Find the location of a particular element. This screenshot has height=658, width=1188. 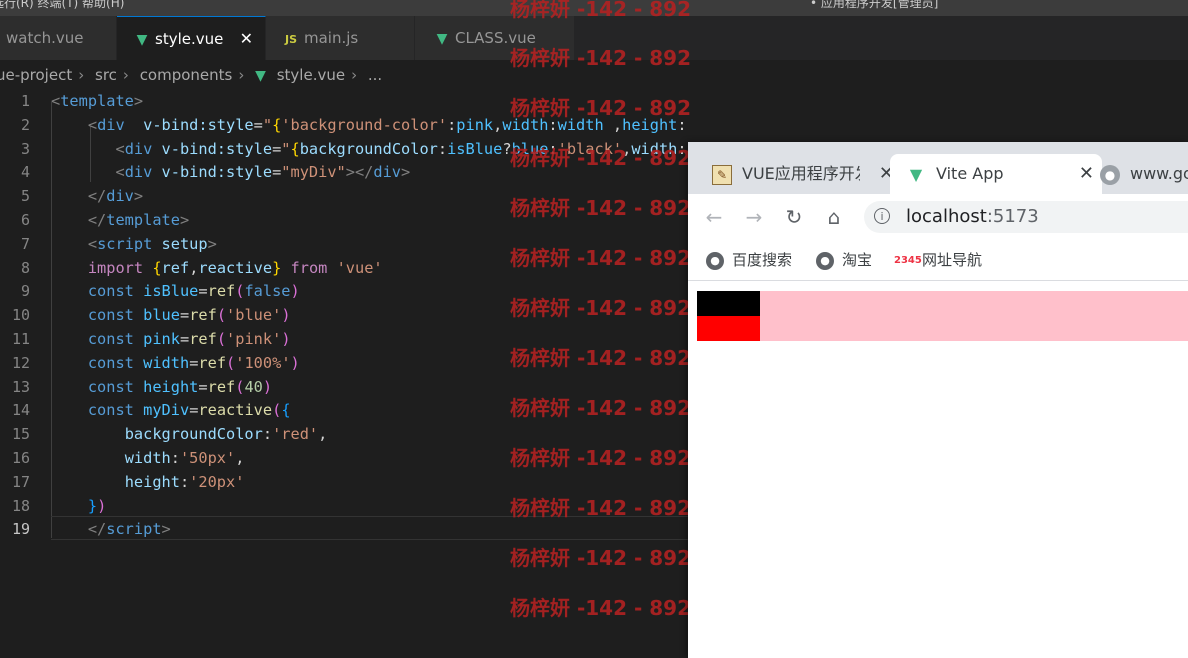

browser-tab-title: VUE应用程序开发 is located at coordinates (801, 173).